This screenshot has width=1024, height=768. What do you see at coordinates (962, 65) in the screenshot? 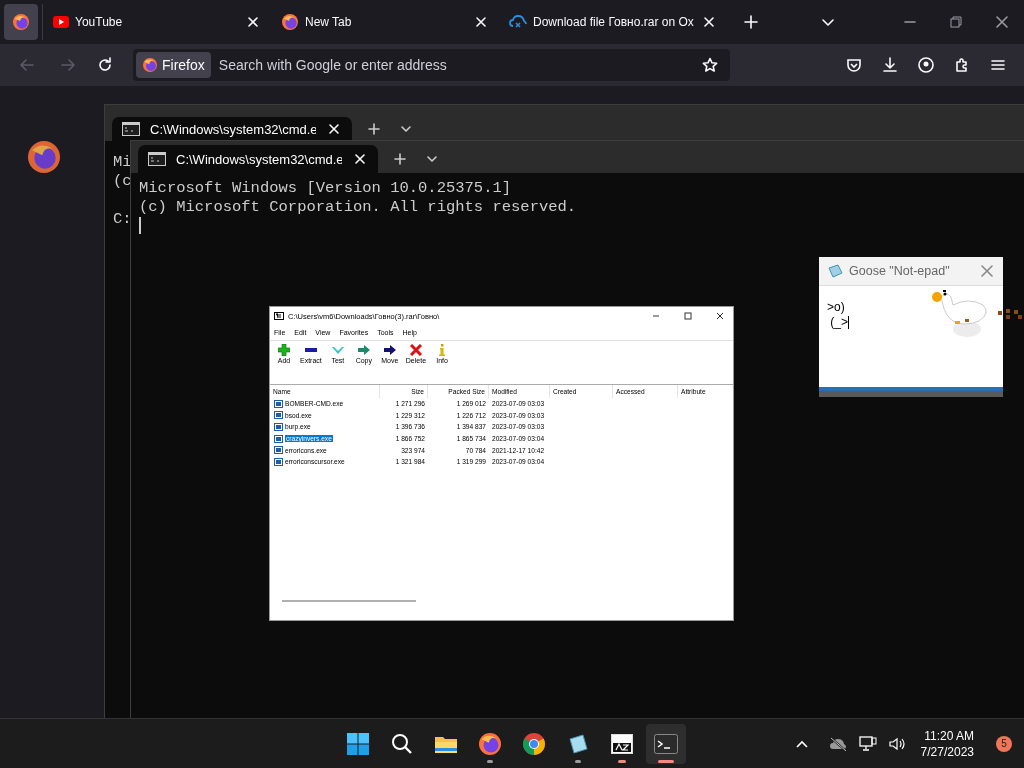
I see `puzzle-icon` at bounding box center [962, 65].